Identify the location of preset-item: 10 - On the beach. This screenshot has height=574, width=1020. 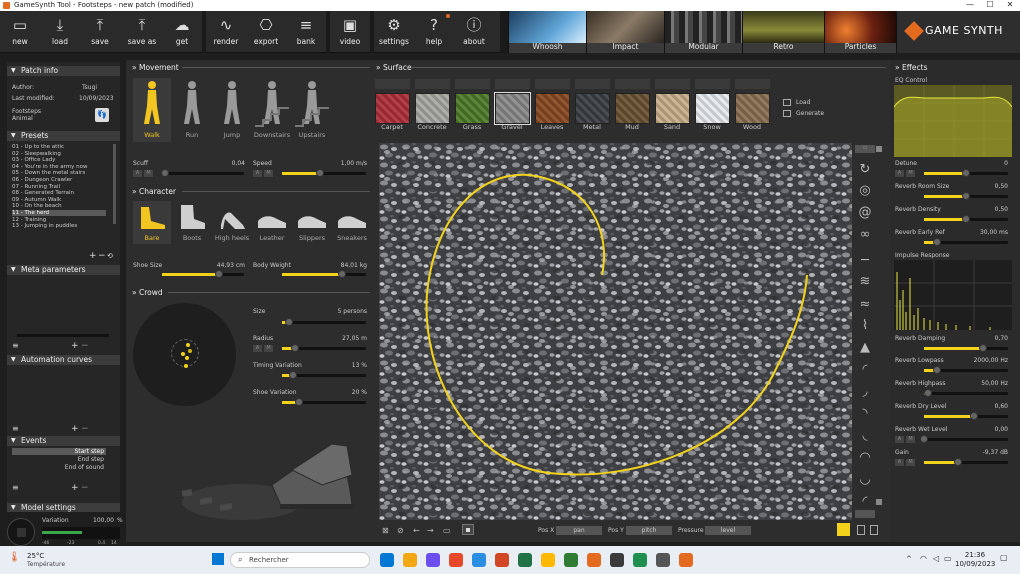
(59, 206).